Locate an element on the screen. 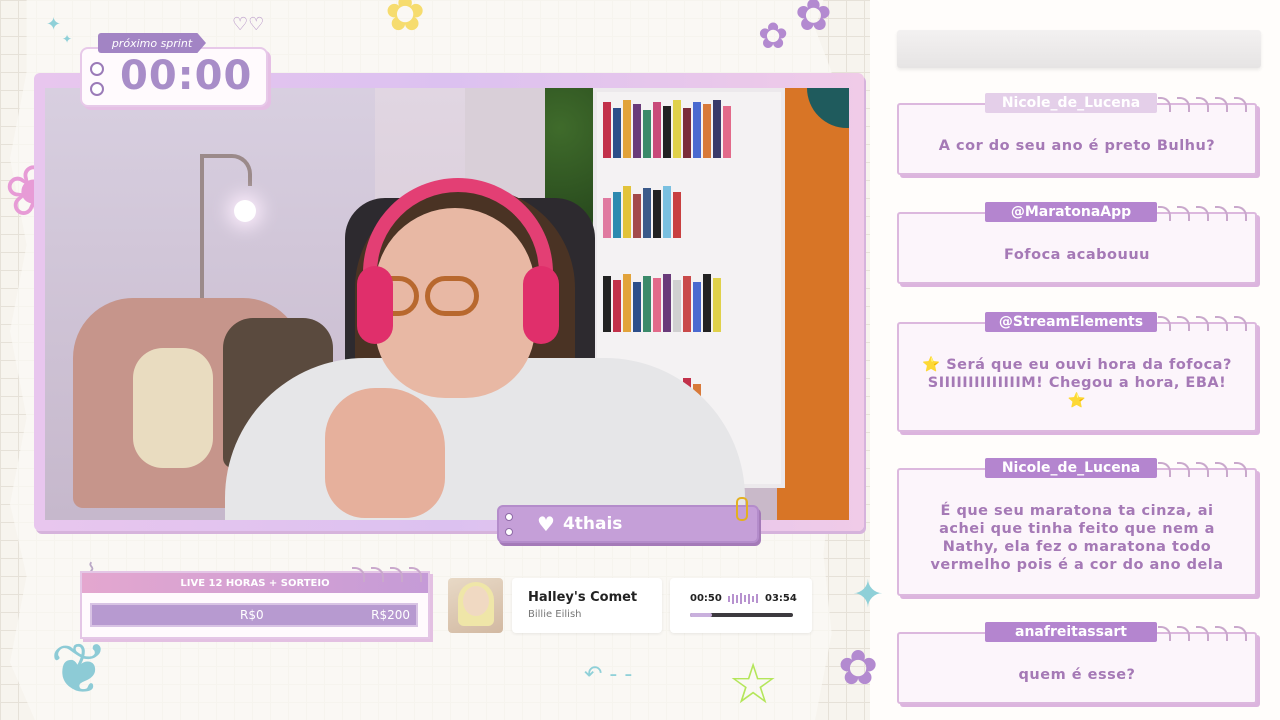 The height and width of the screenshot is (720, 1280). donation-goal: LIVE 12 HORAS + SORTEIO R$0 R$200 is located at coordinates (255, 603).